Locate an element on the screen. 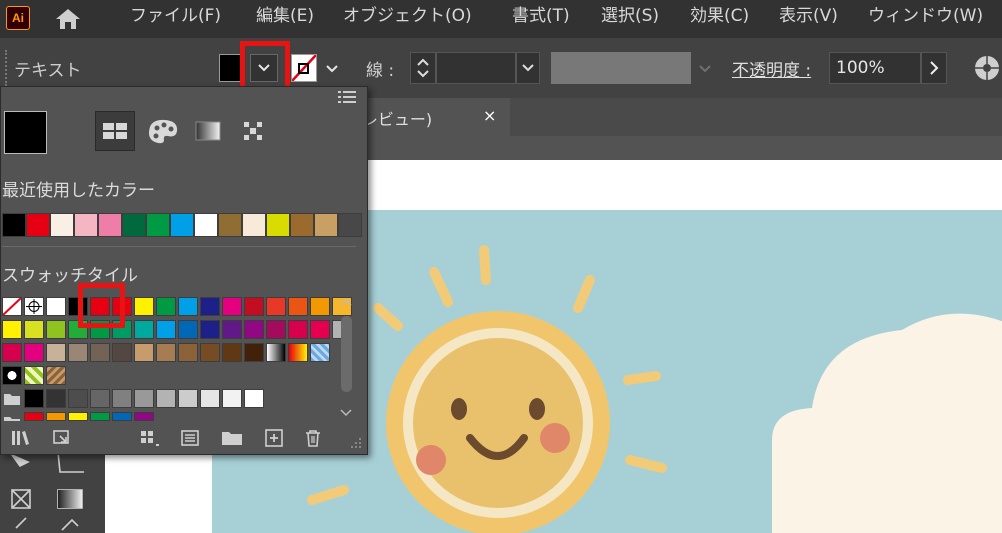  swatch-none is located at coordinates (12, 306).